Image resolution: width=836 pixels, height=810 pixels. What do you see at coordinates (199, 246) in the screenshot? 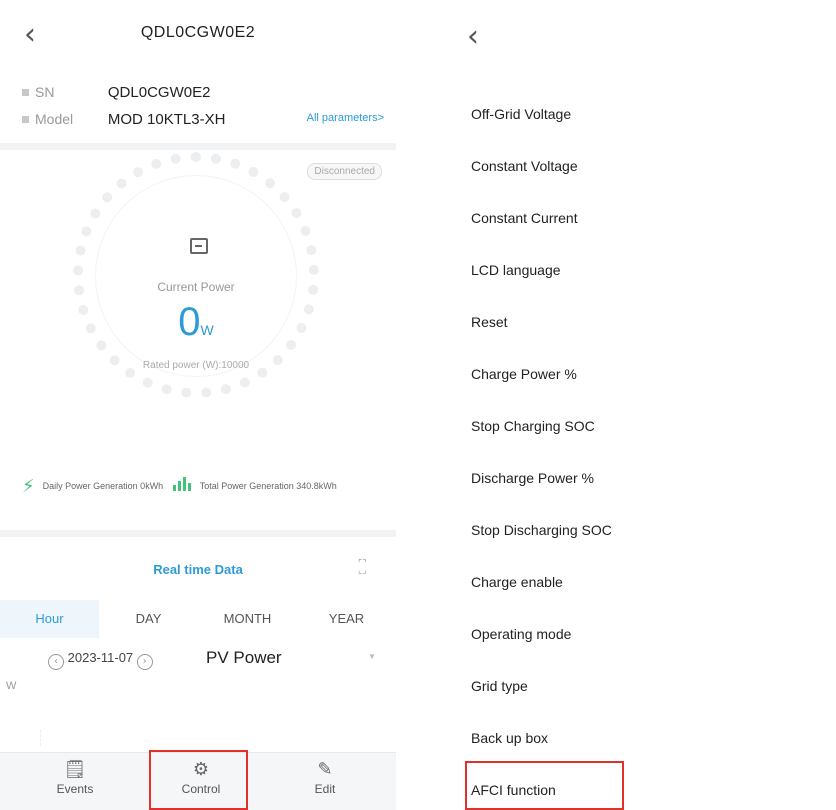
I see `inverter-icon` at bounding box center [199, 246].